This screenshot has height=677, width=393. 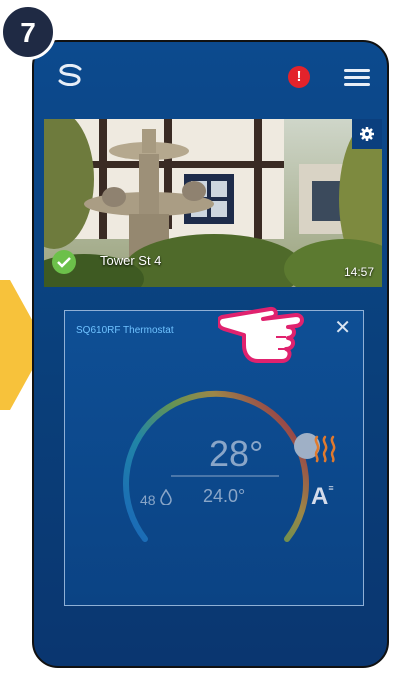 I want to click on humidity-number: 48, so click(x=148, y=500).